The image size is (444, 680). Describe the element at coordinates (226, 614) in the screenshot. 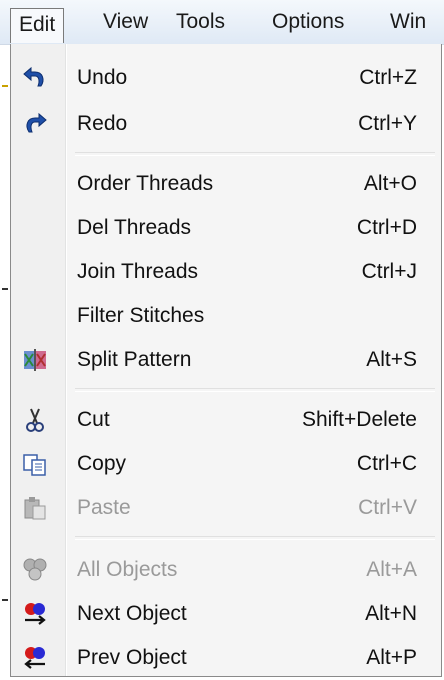

I see `menu-item-next-object: Next Object Alt+N` at that location.